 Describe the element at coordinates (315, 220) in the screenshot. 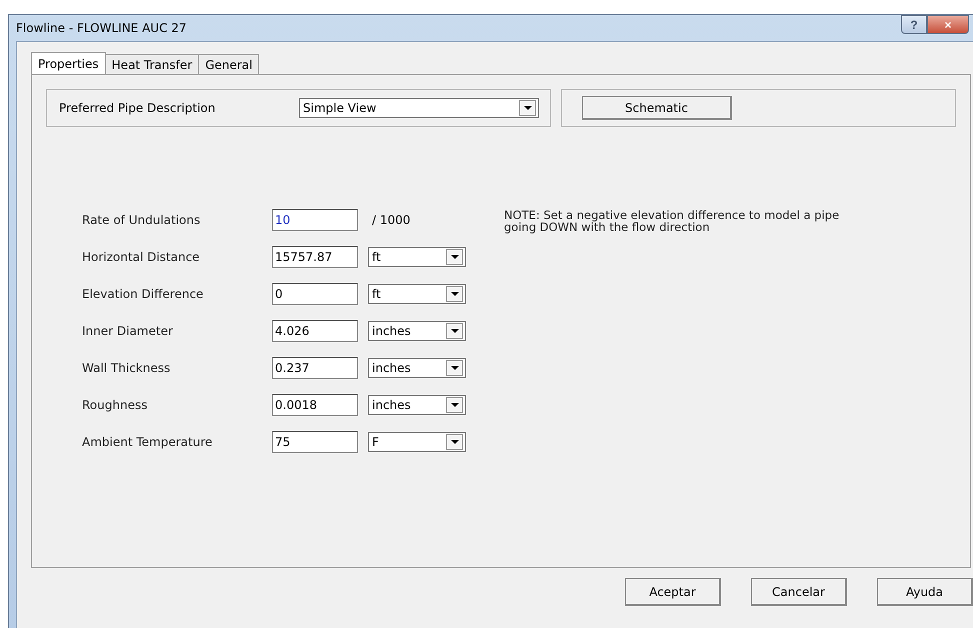

I see `input-field: 10` at that location.